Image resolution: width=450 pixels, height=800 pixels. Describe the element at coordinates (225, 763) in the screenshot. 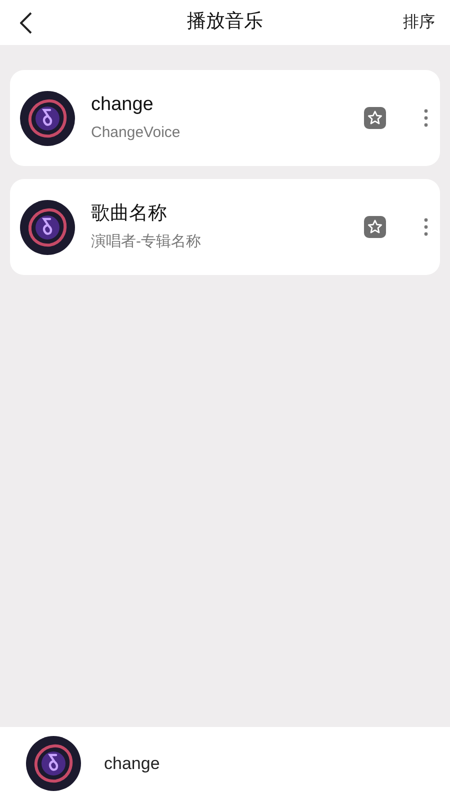

I see `now-playing-bar: change` at that location.